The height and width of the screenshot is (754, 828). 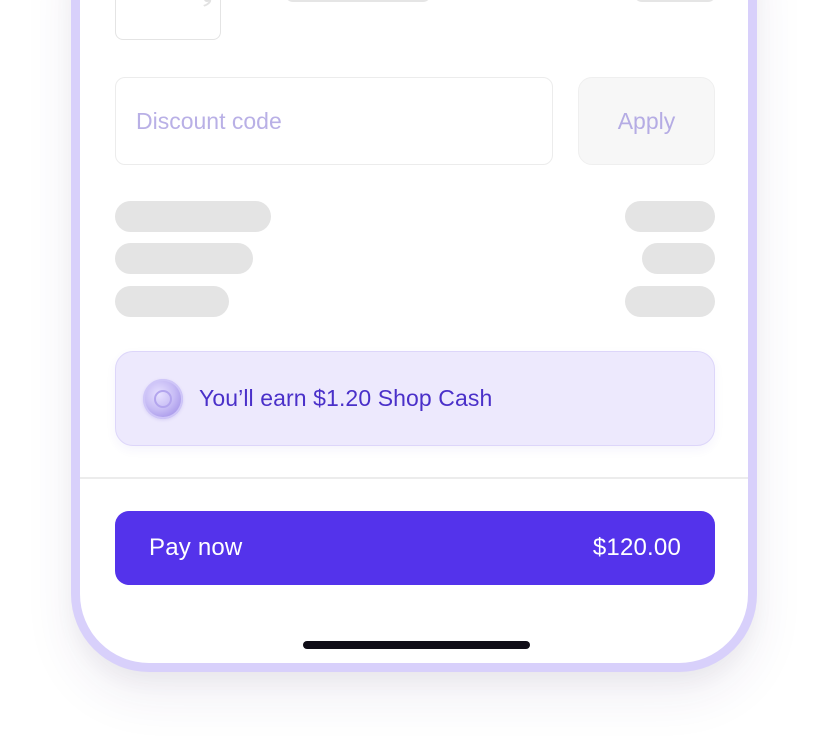 I want to click on pay-now-button: Pay now $120.00, so click(x=415, y=548).